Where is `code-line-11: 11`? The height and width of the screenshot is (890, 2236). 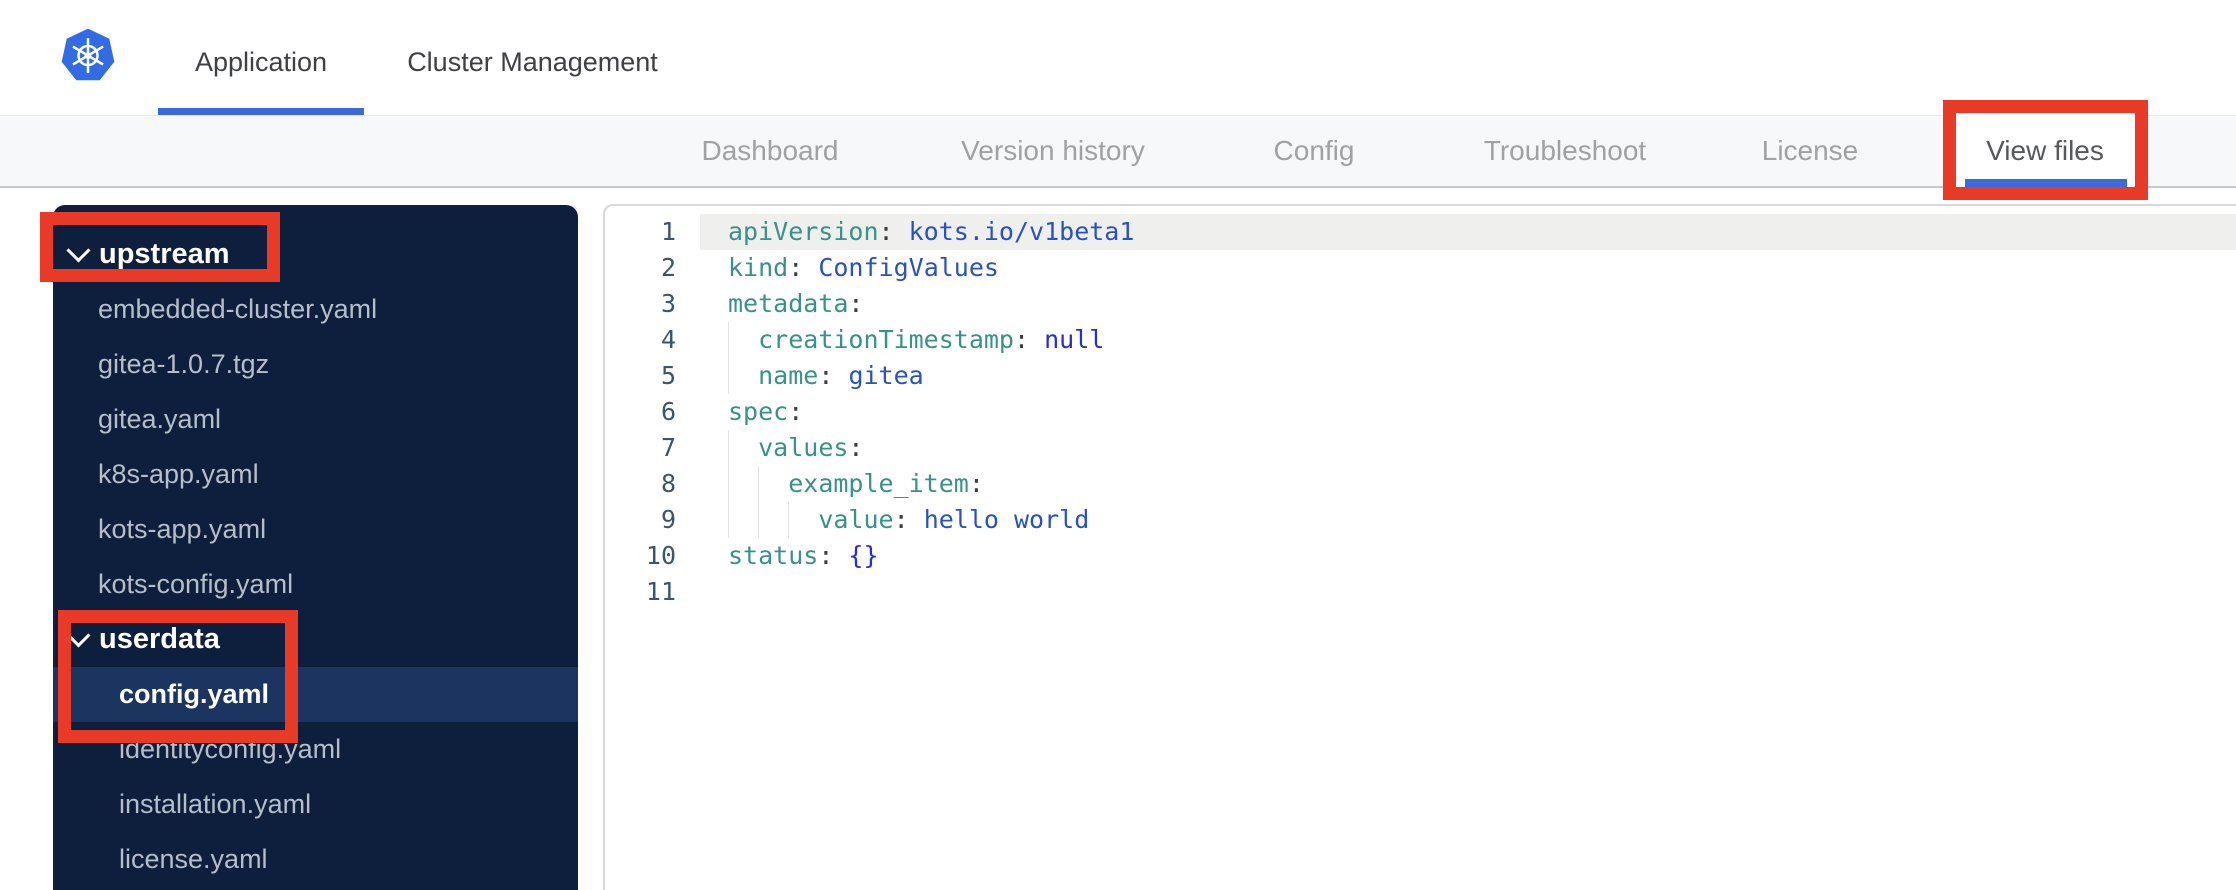
code-line-11: 11 is located at coordinates (1420, 592).